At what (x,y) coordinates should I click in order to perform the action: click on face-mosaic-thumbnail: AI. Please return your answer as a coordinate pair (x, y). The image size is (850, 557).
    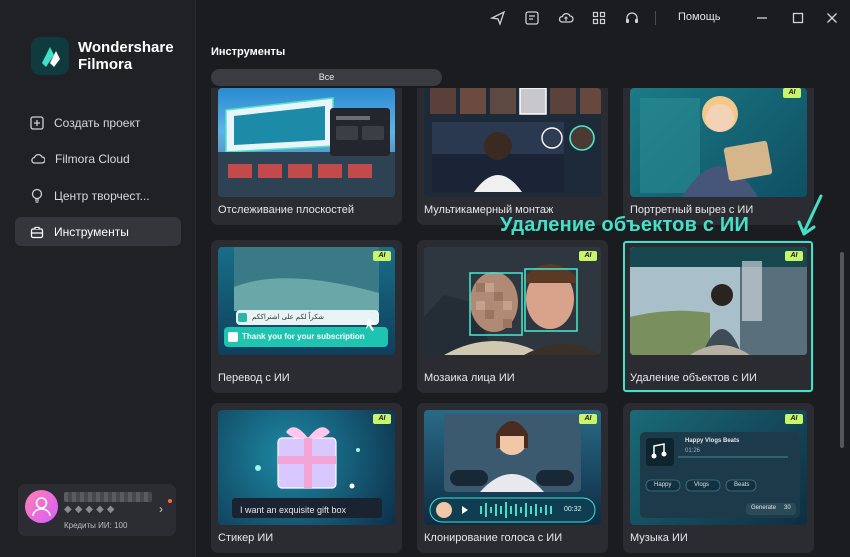
    Looking at the image, I should click on (512, 301).